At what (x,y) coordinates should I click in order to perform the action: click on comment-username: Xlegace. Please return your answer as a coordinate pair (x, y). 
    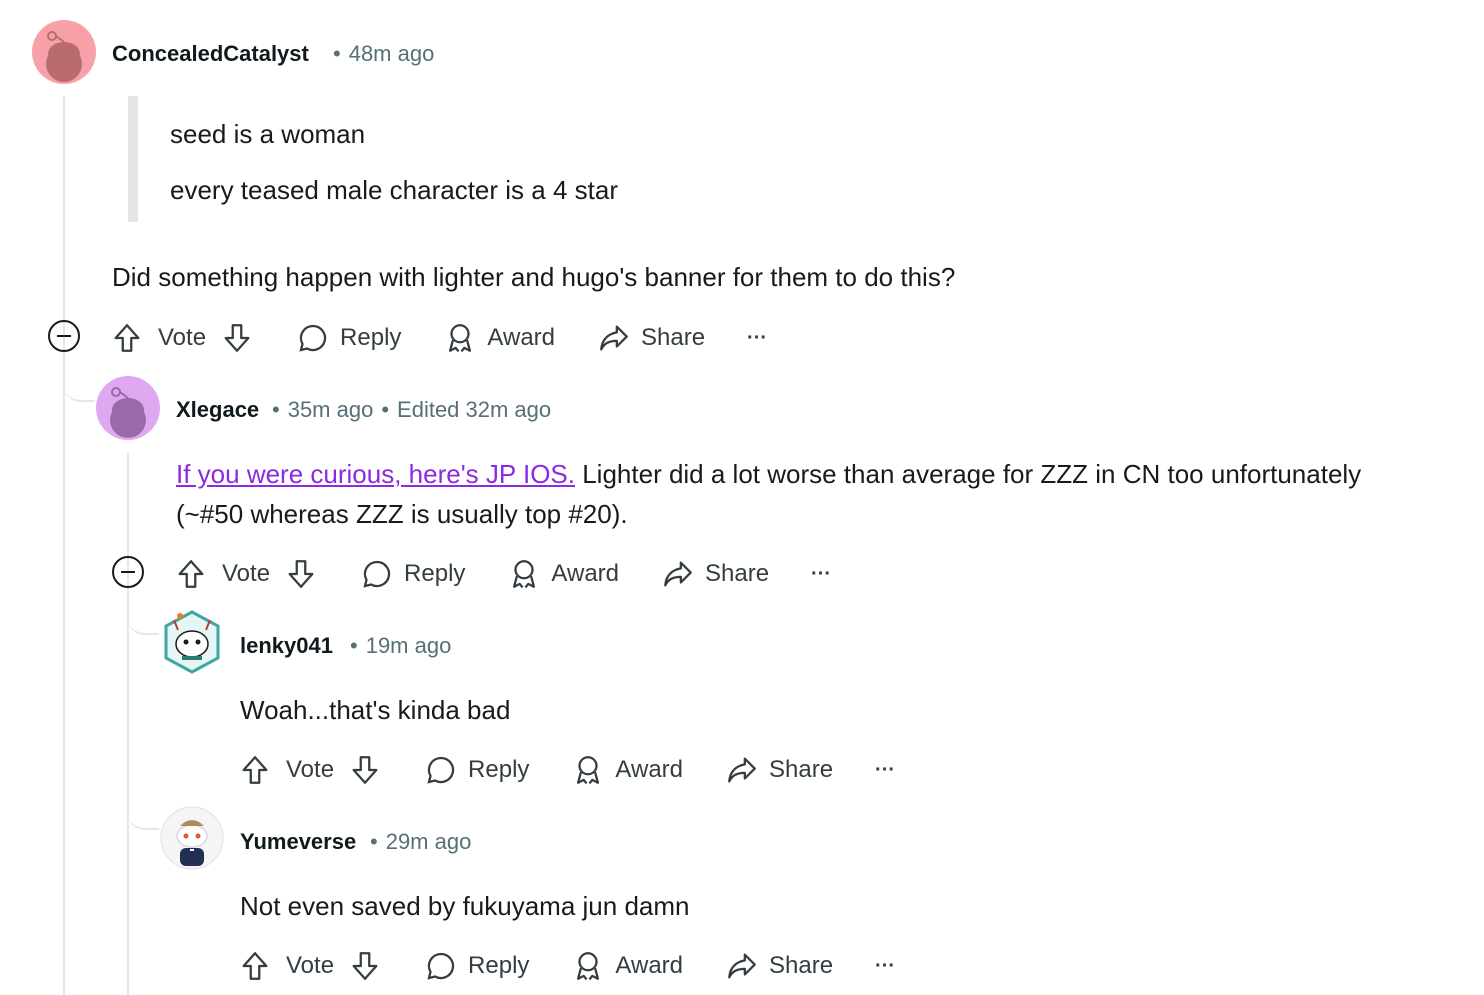
    Looking at the image, I should click on (217, 410).